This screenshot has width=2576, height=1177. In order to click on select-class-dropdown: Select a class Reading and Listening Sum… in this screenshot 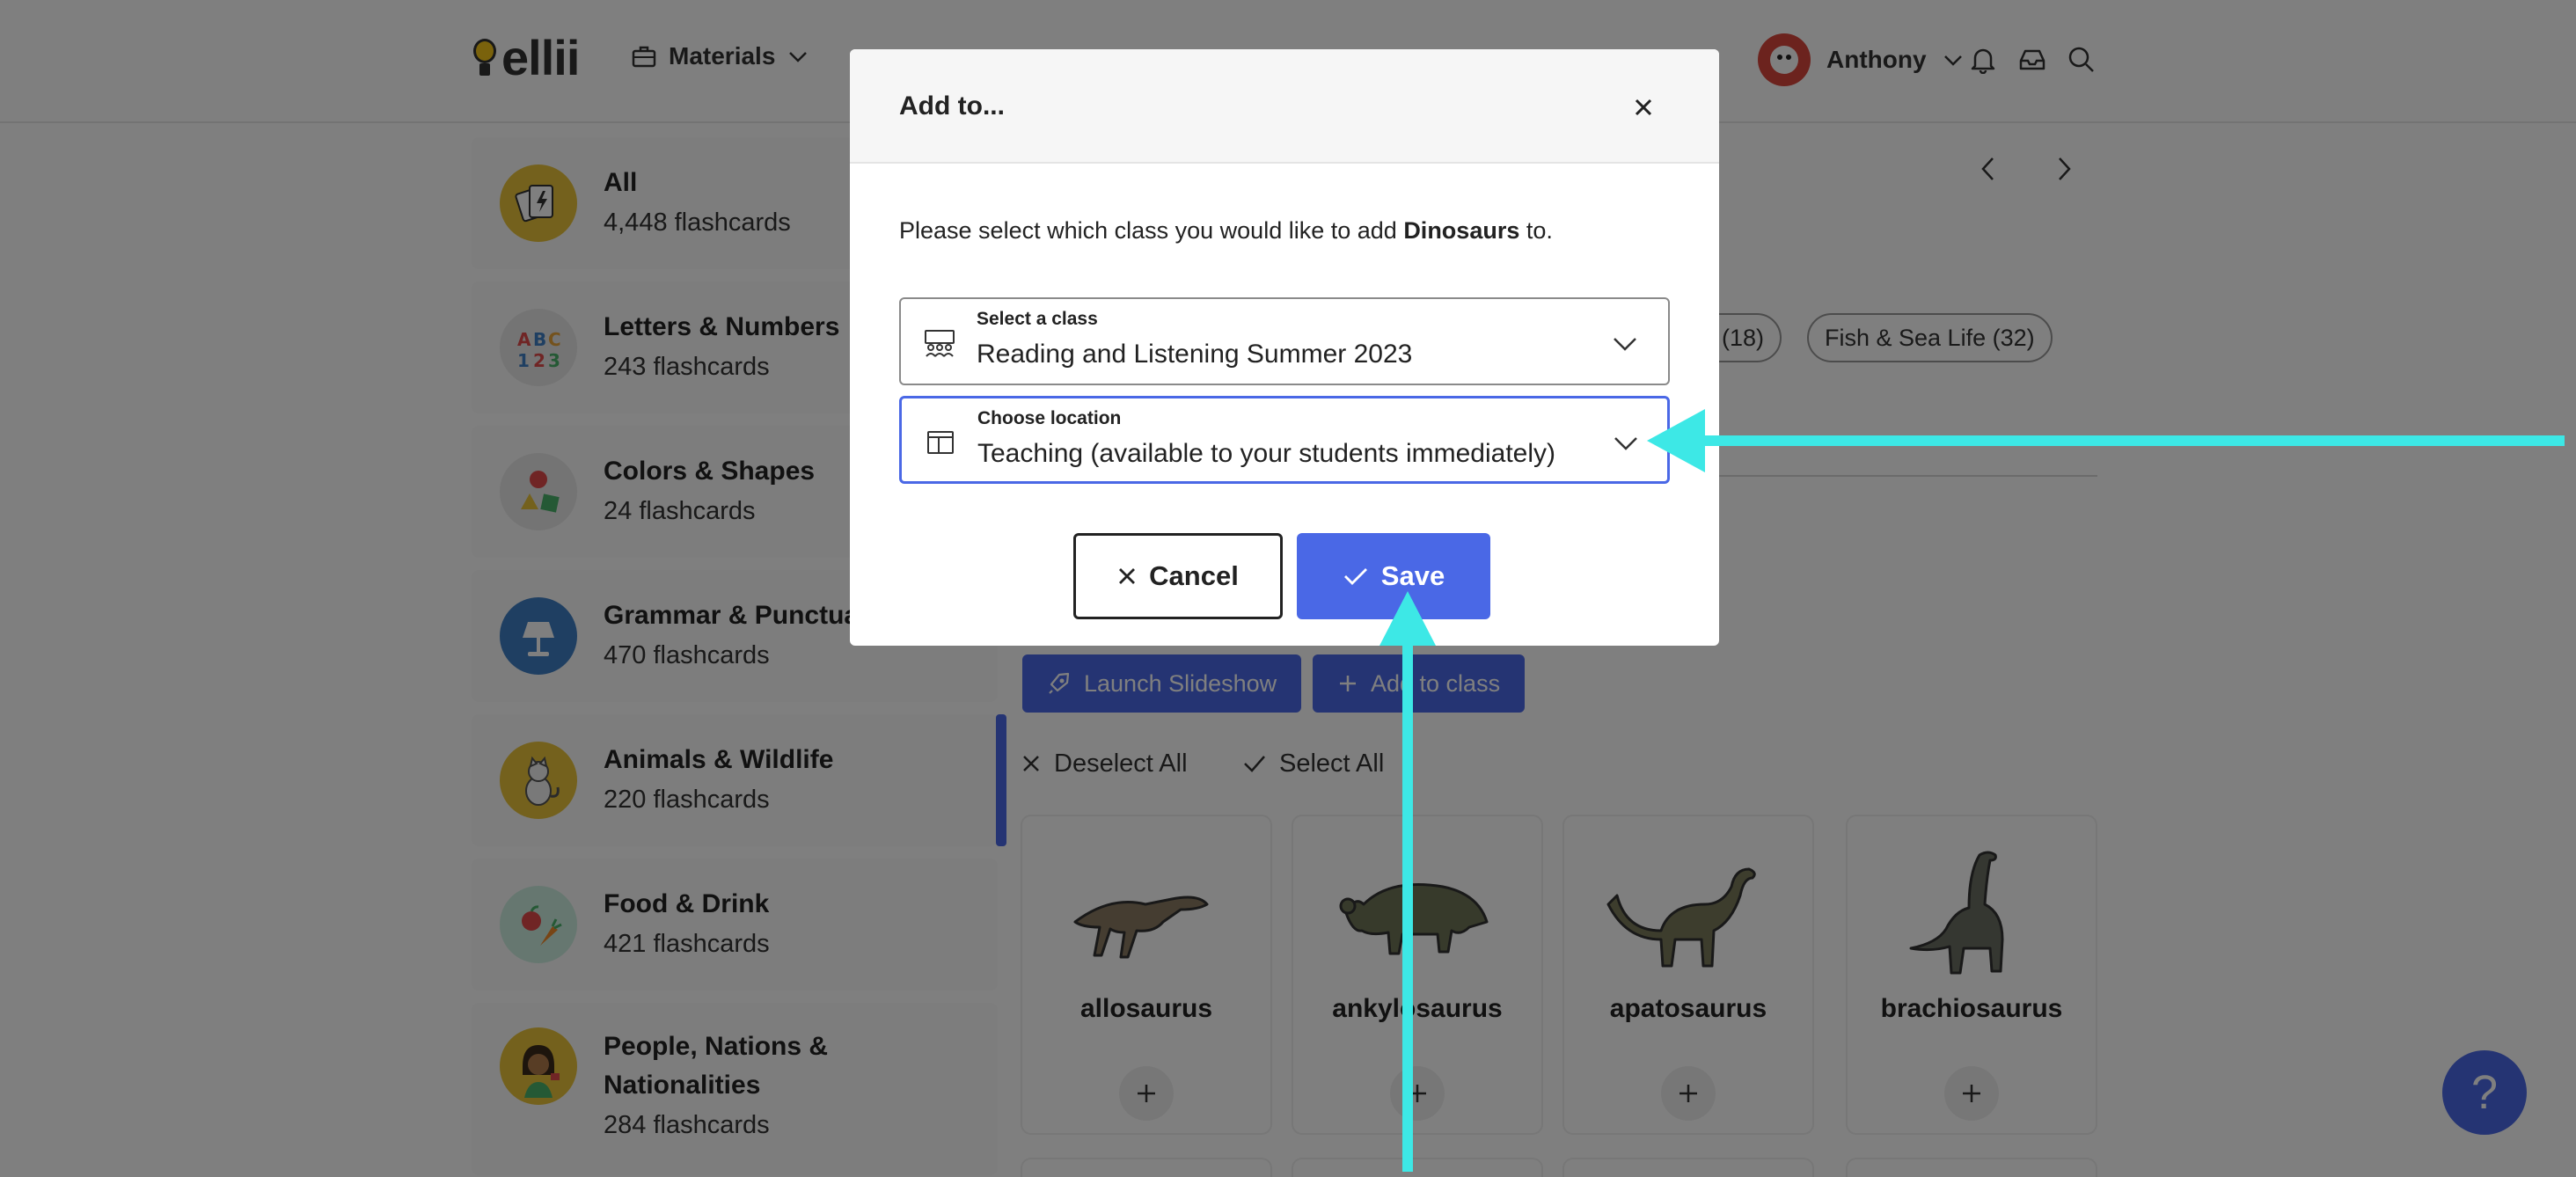, I will do `click(1284, 341)`.